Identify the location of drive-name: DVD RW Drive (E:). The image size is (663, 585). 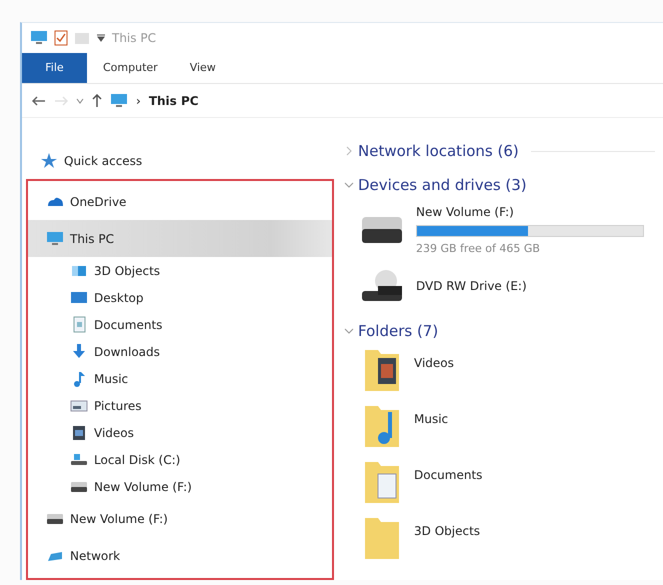
(471, 287).